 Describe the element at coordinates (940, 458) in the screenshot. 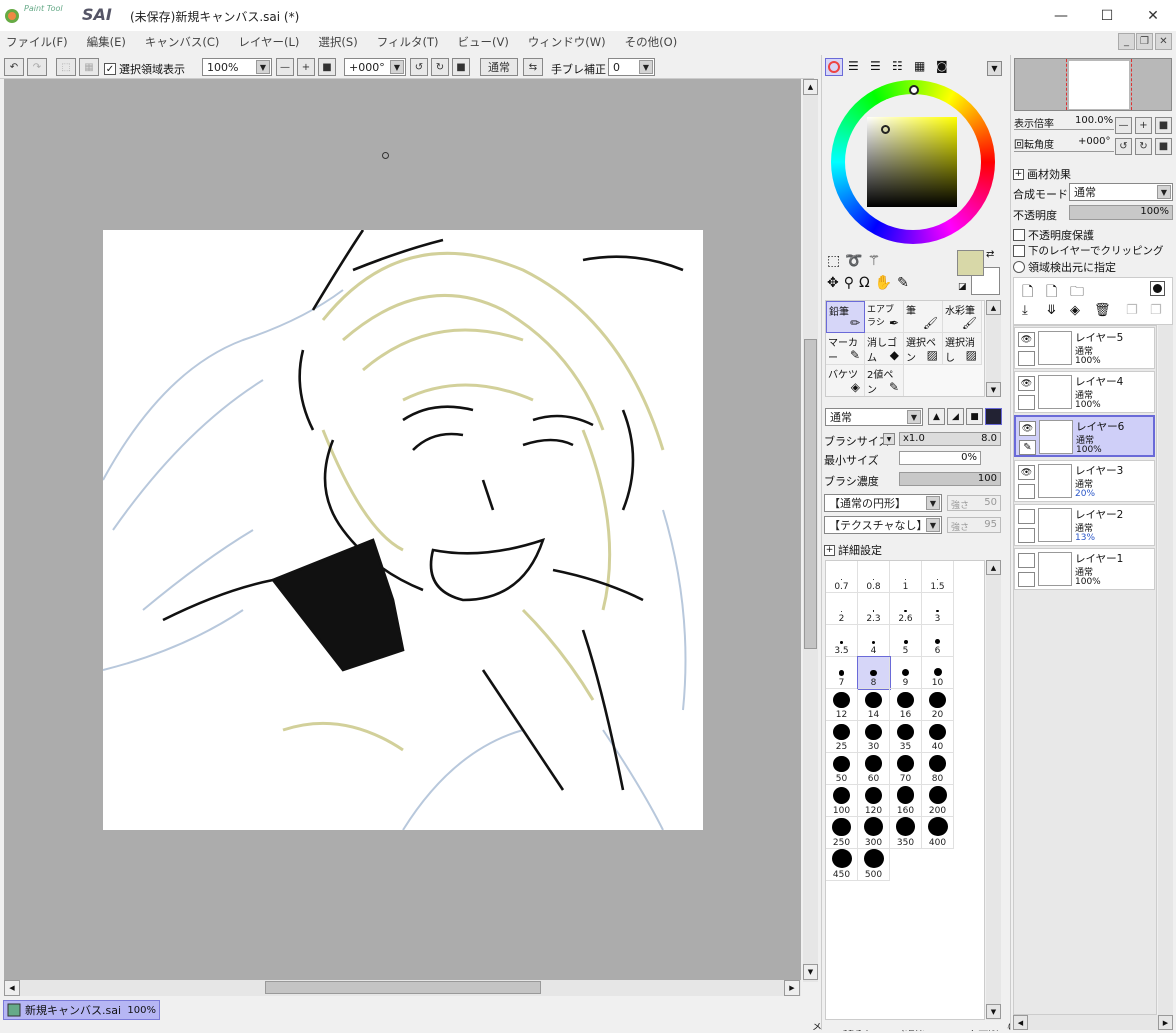

I see `min-size-slider: 0%` at that location.